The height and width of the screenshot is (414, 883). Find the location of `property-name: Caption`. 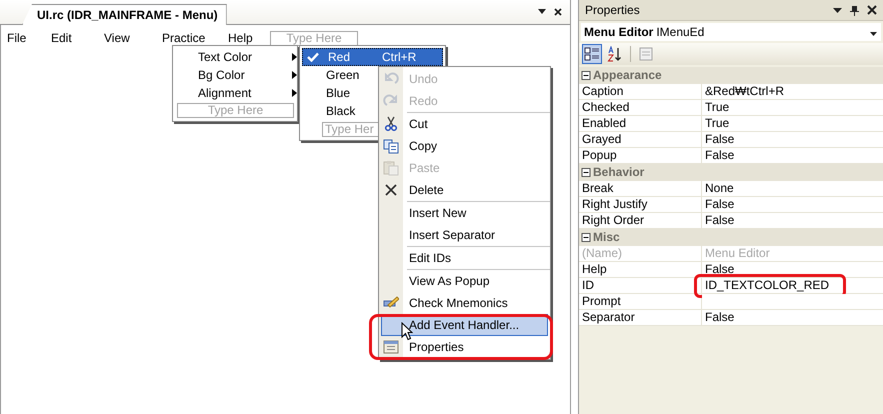

property-name: Caption is located at coordinates (640, 92).